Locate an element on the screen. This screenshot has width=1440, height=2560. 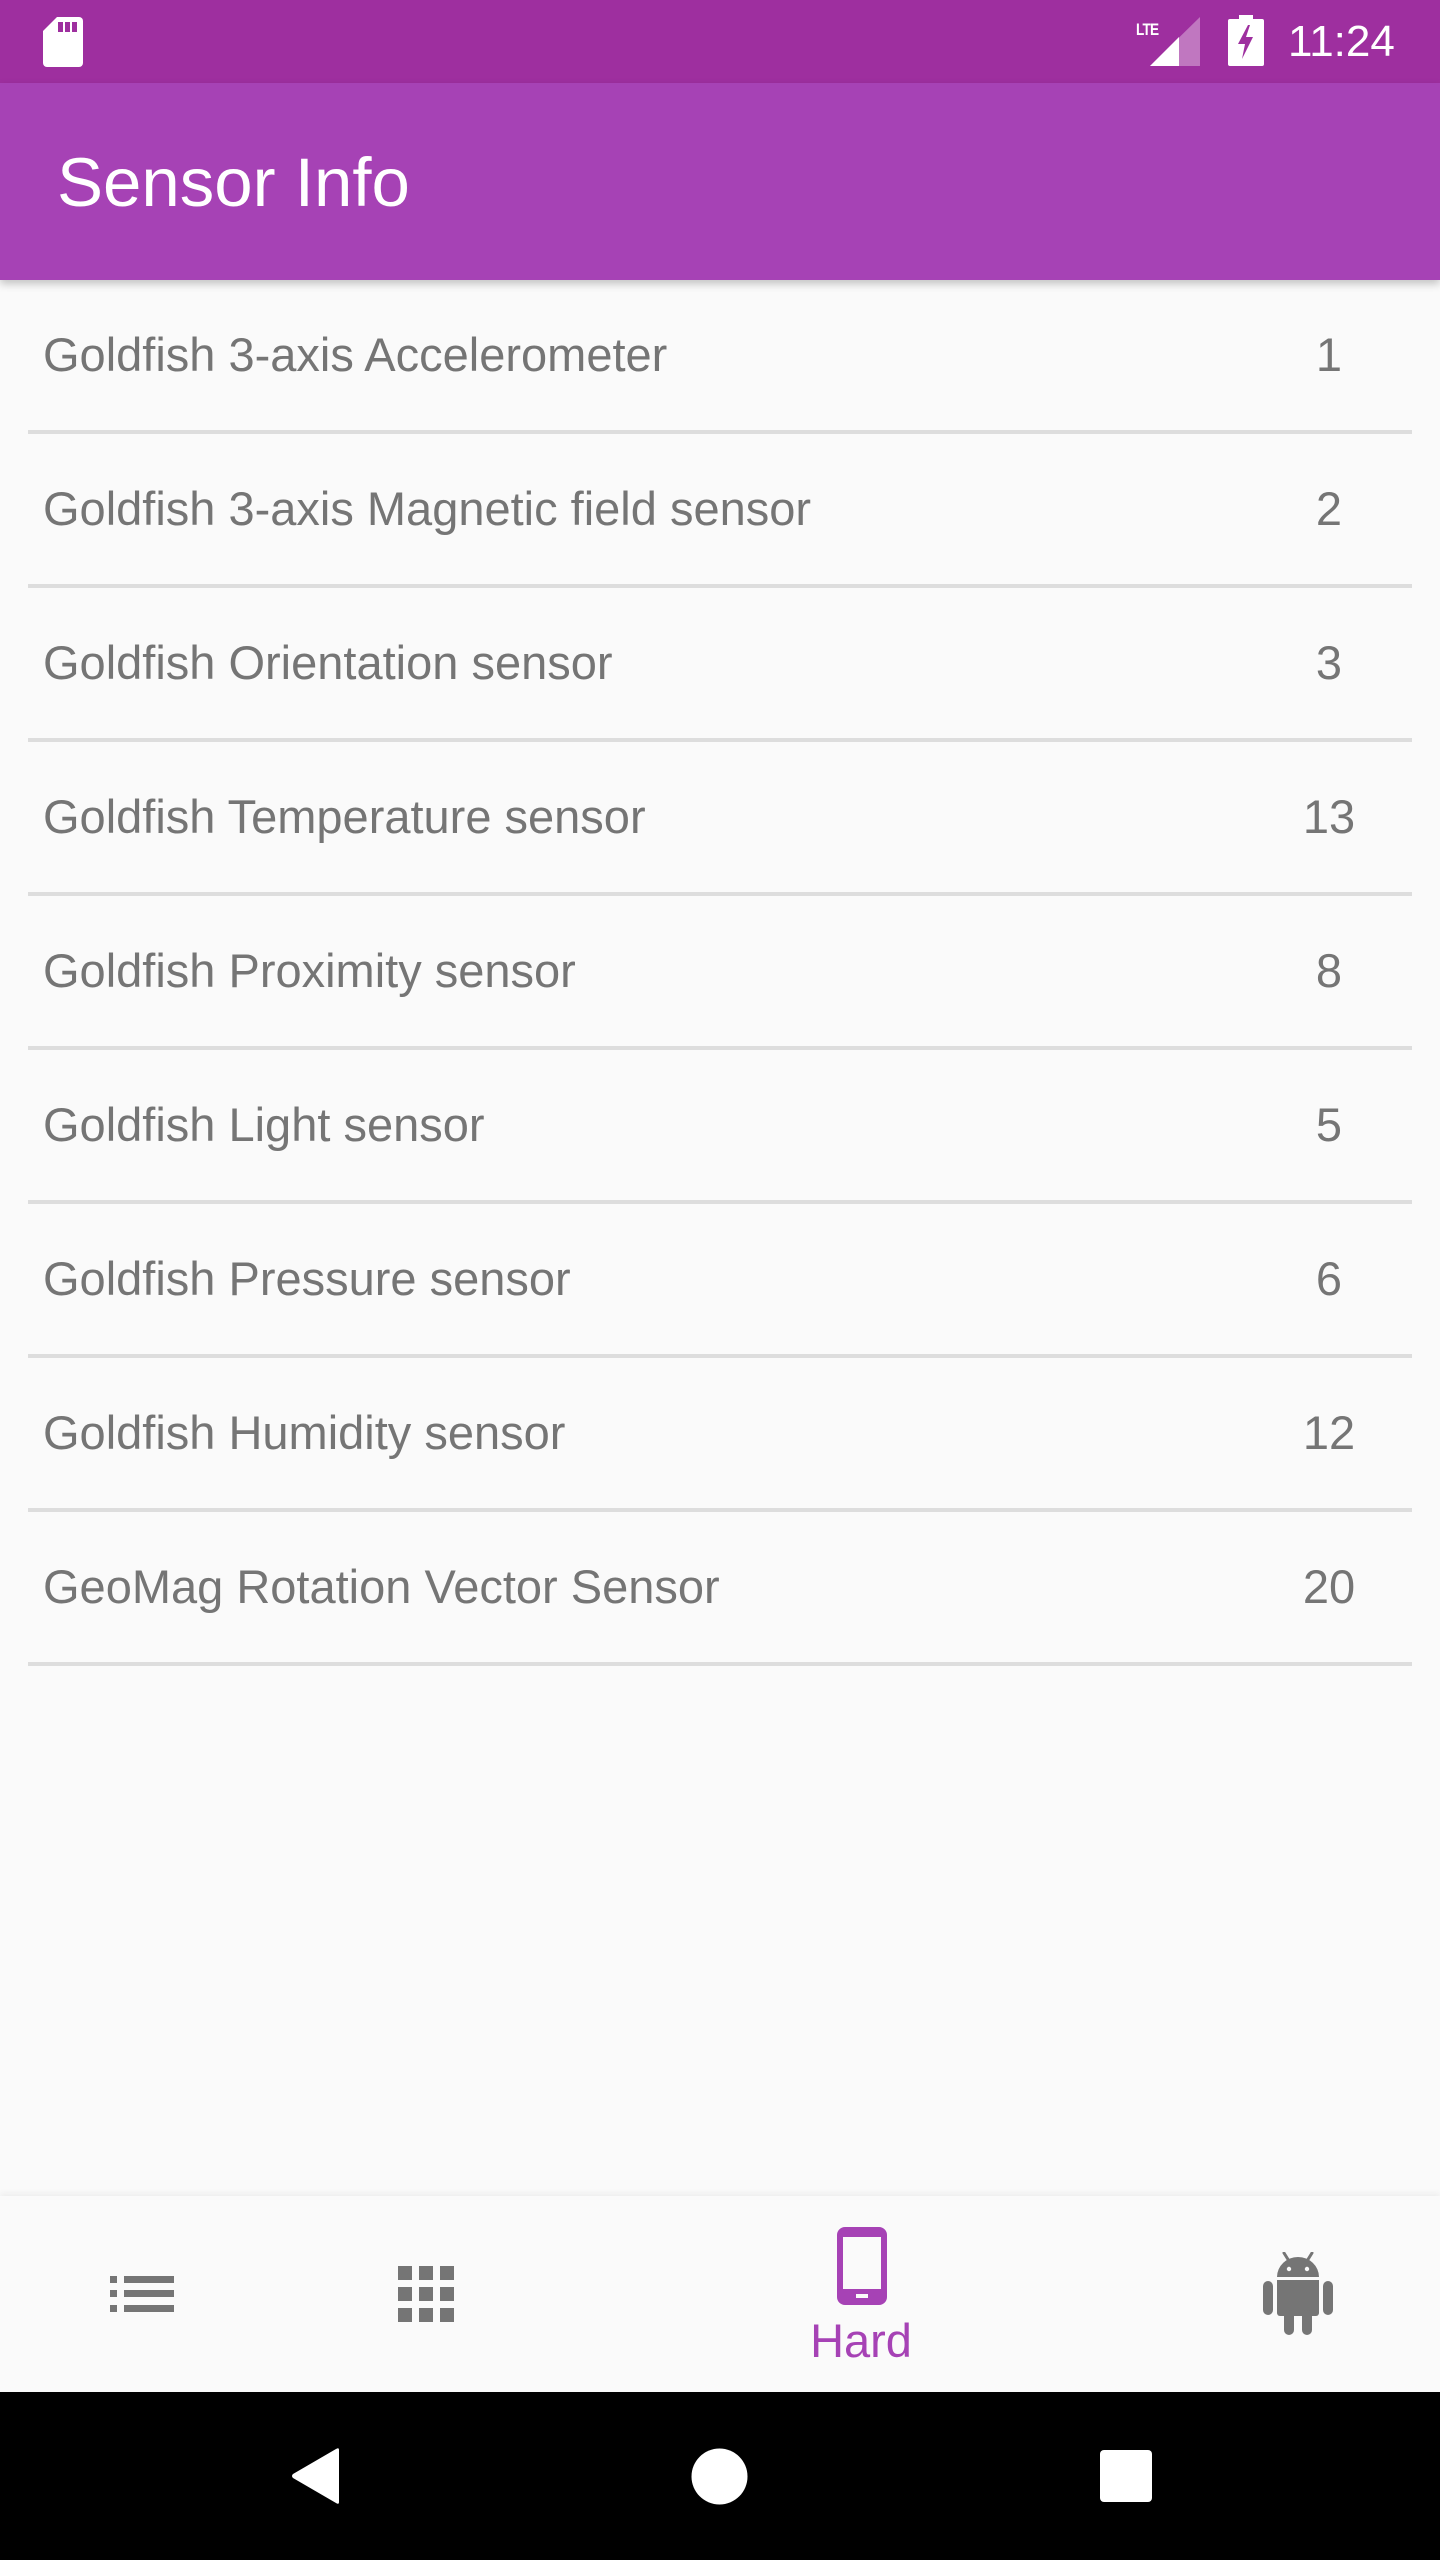
home-button is located at coordinates (719, 2476).